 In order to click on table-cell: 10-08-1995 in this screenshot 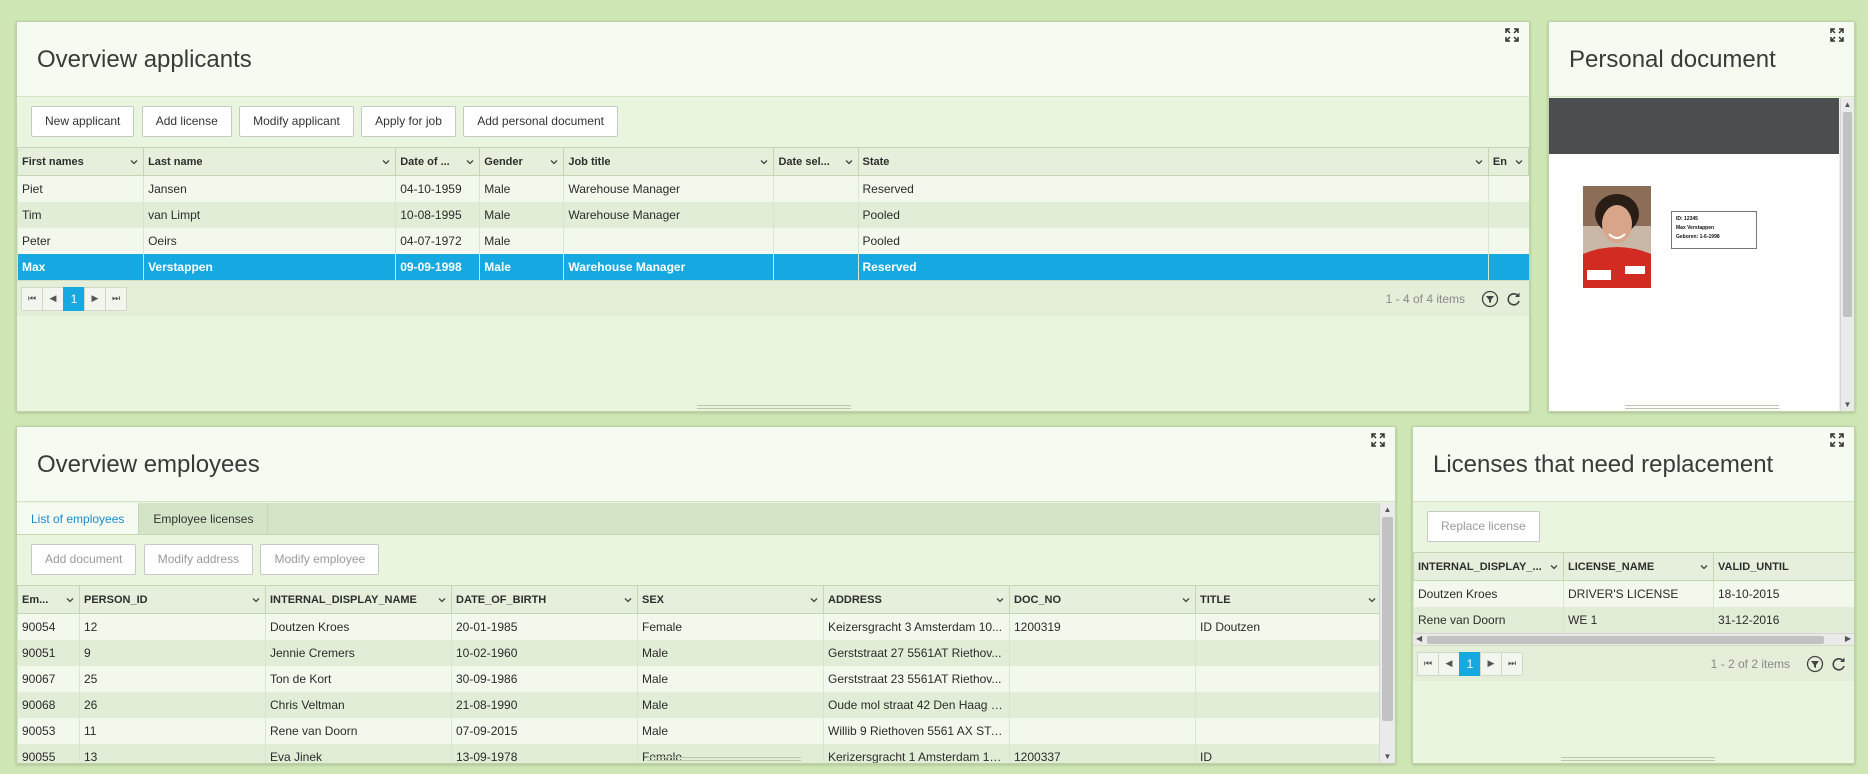, I will do `click(437, 214)`.